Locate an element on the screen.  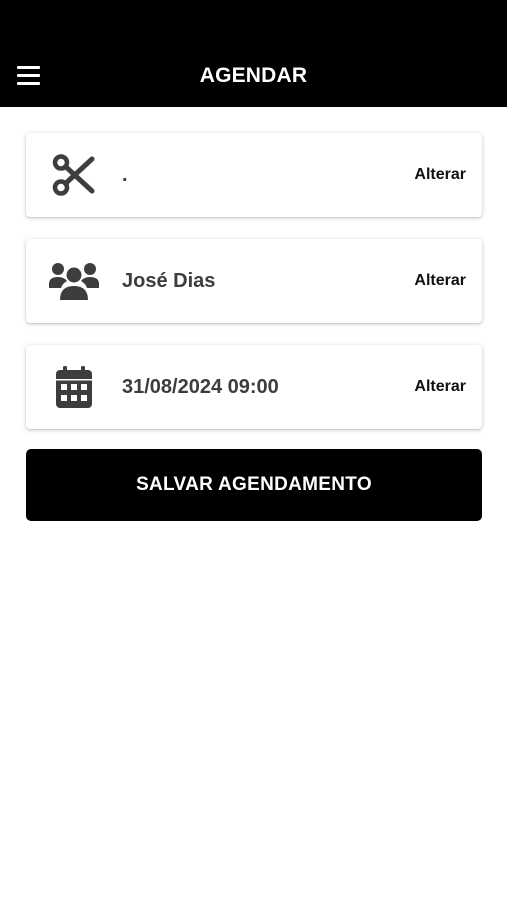
service-card: . Alterar is located at coordinates (254, 175).